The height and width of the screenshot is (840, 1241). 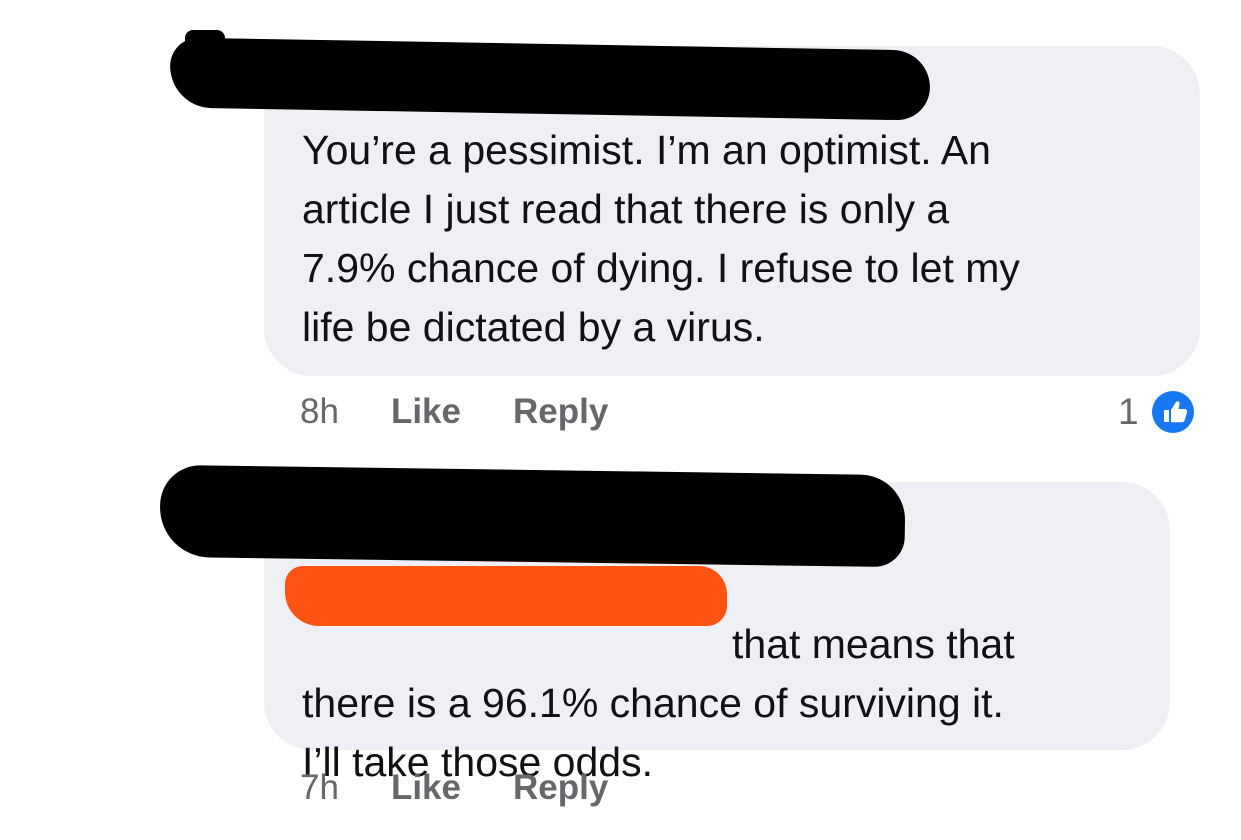 I want to click on comment-timestamp: 7h, so click(x=319, y=787).